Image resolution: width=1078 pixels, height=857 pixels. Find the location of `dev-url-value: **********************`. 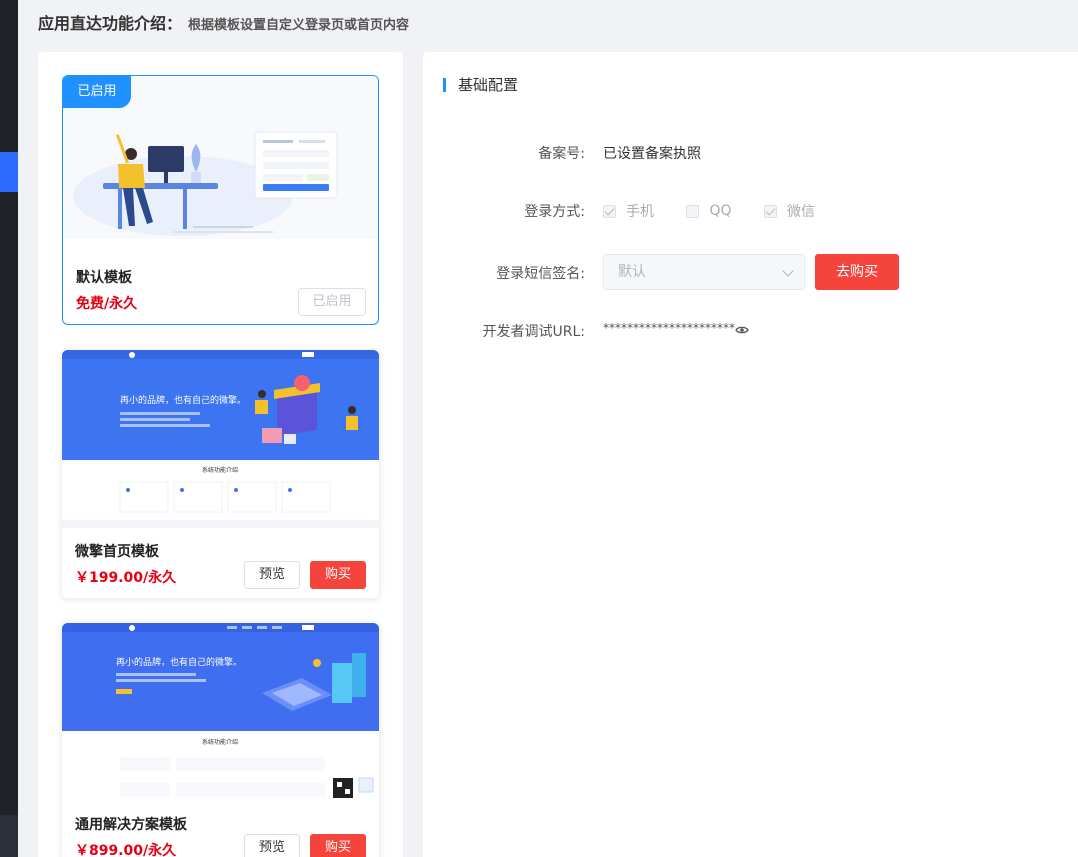

dev-url-value: ********************** is located at coordinates (669, 328).